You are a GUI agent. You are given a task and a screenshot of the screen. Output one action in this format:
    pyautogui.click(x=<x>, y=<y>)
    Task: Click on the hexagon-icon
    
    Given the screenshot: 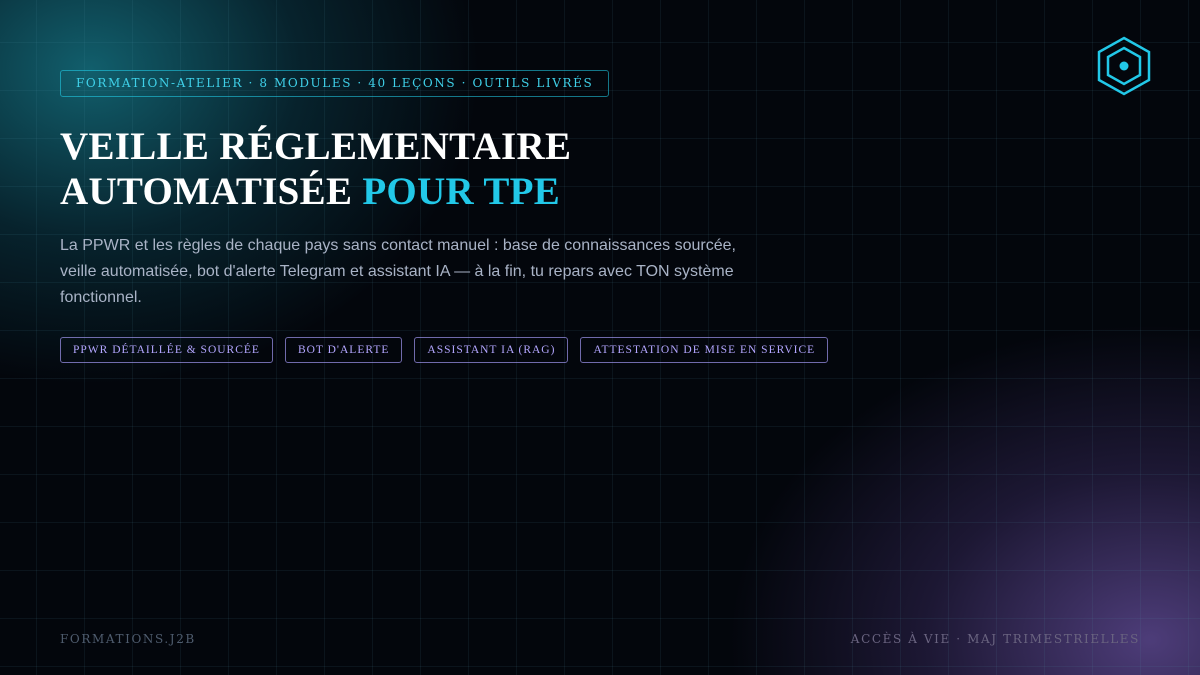 What is the action you would take?
    pyautogui.click(x=1124, y=66)
    